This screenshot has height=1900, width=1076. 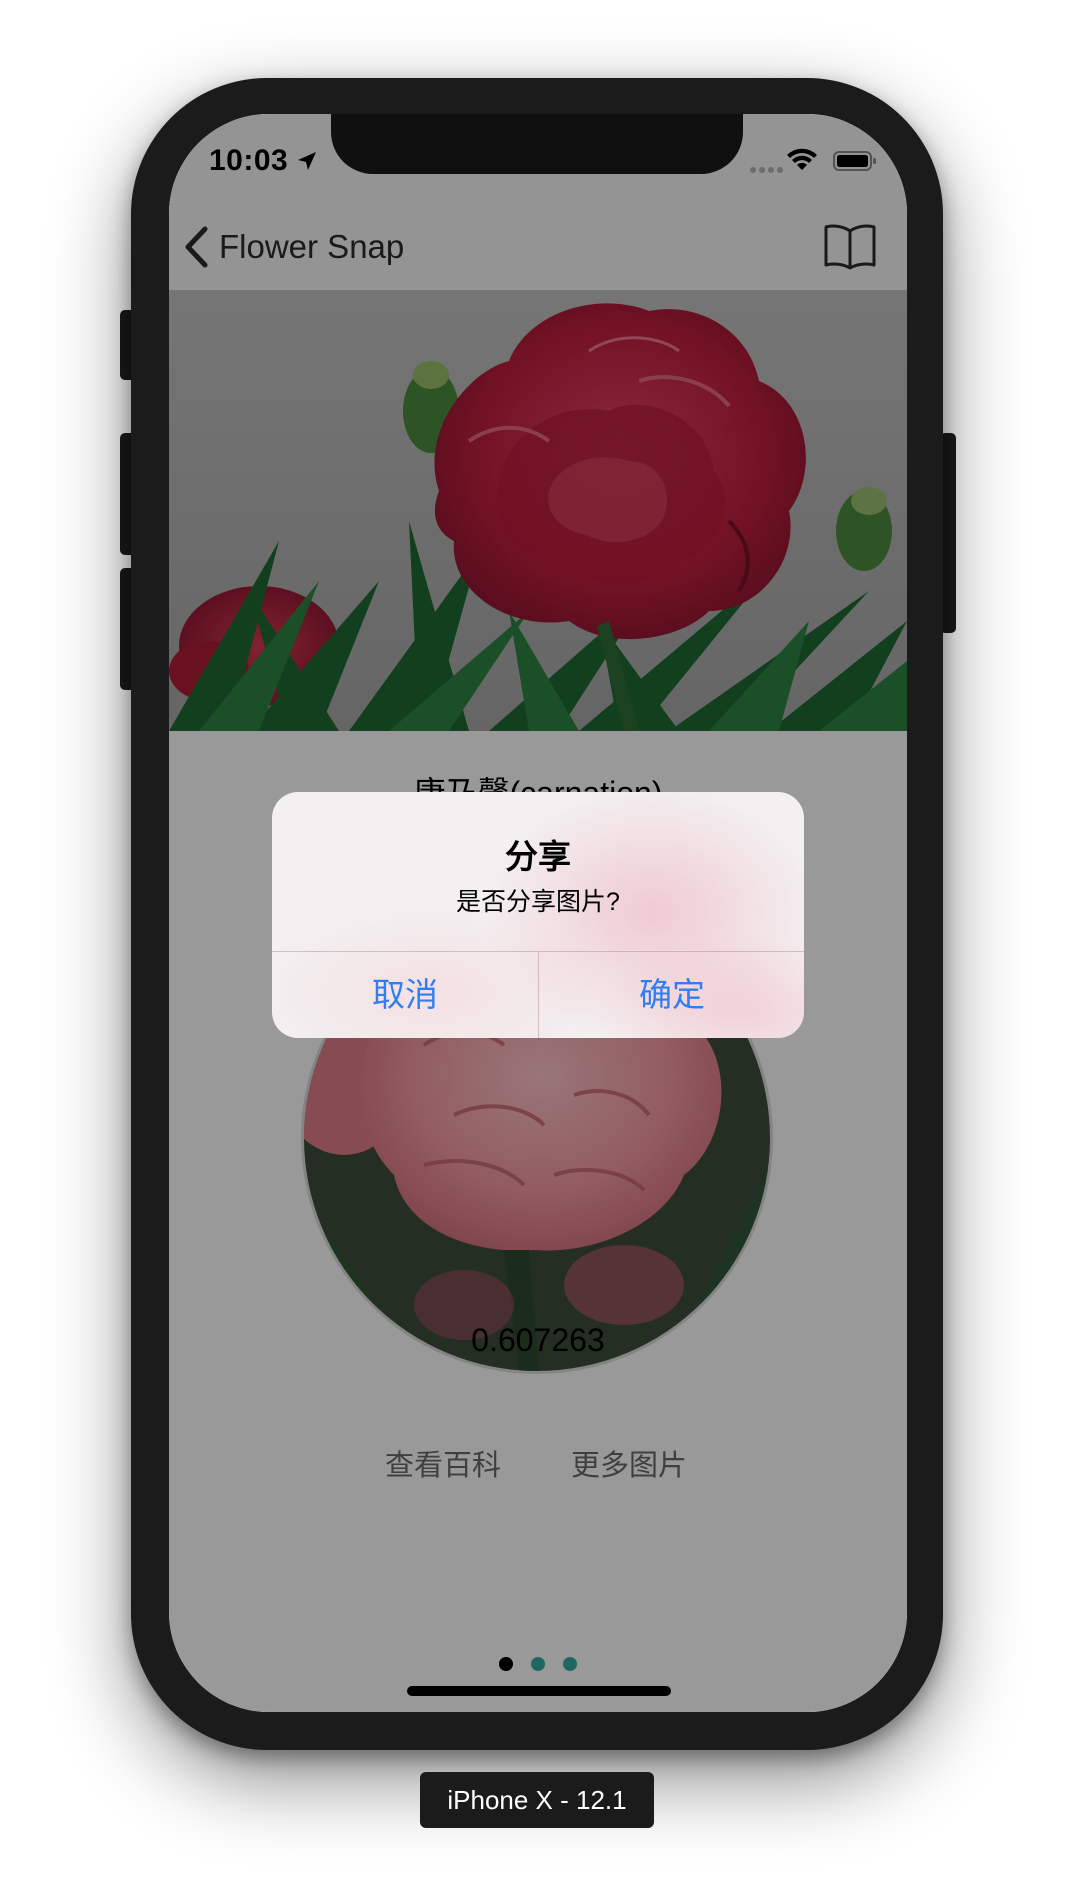 I want to click on share-alert-dialog: 分享 是否分享图片? 取消 确定, so click(x=538, y=915).